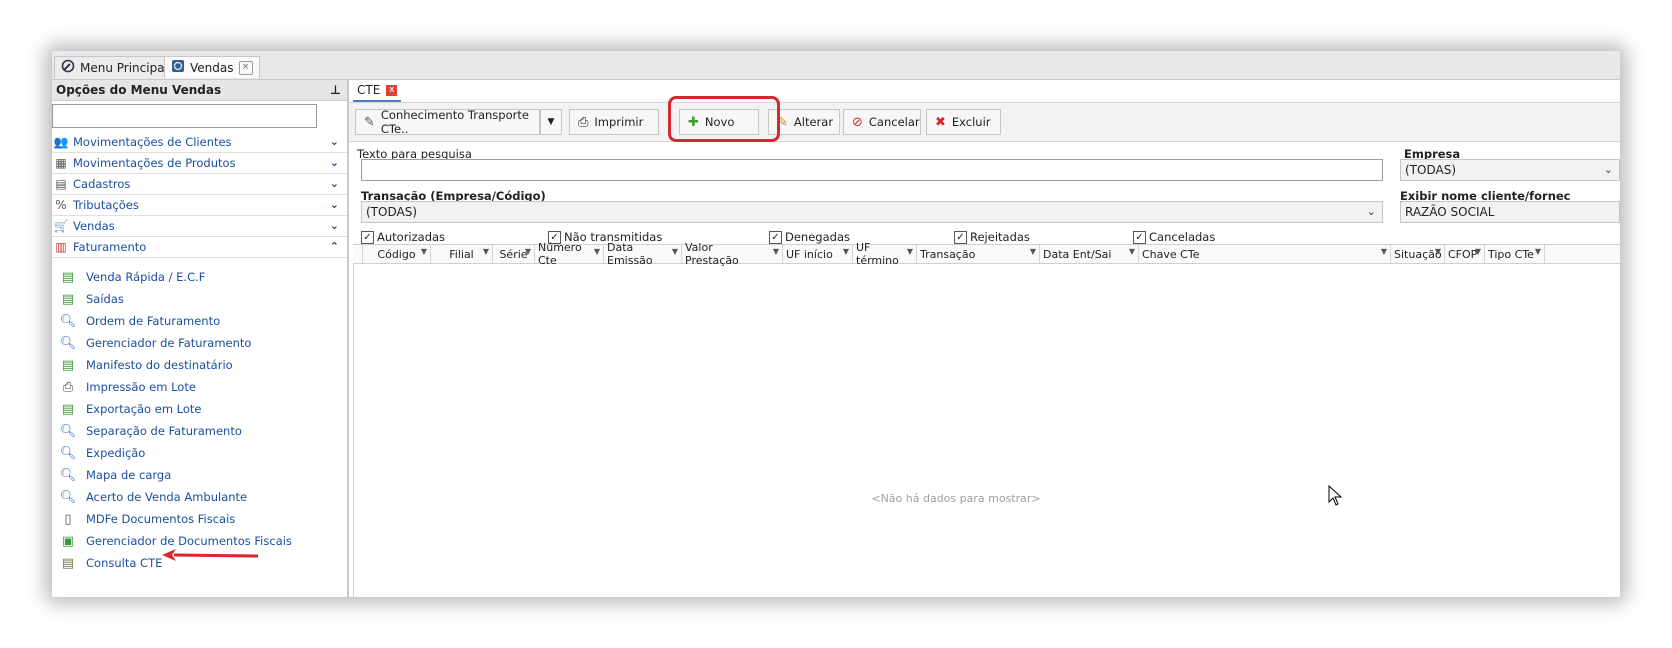  Describe the element at coordinates (817, 237) in the screenshot. I see `checkbox-label: Denegadas` at that location.